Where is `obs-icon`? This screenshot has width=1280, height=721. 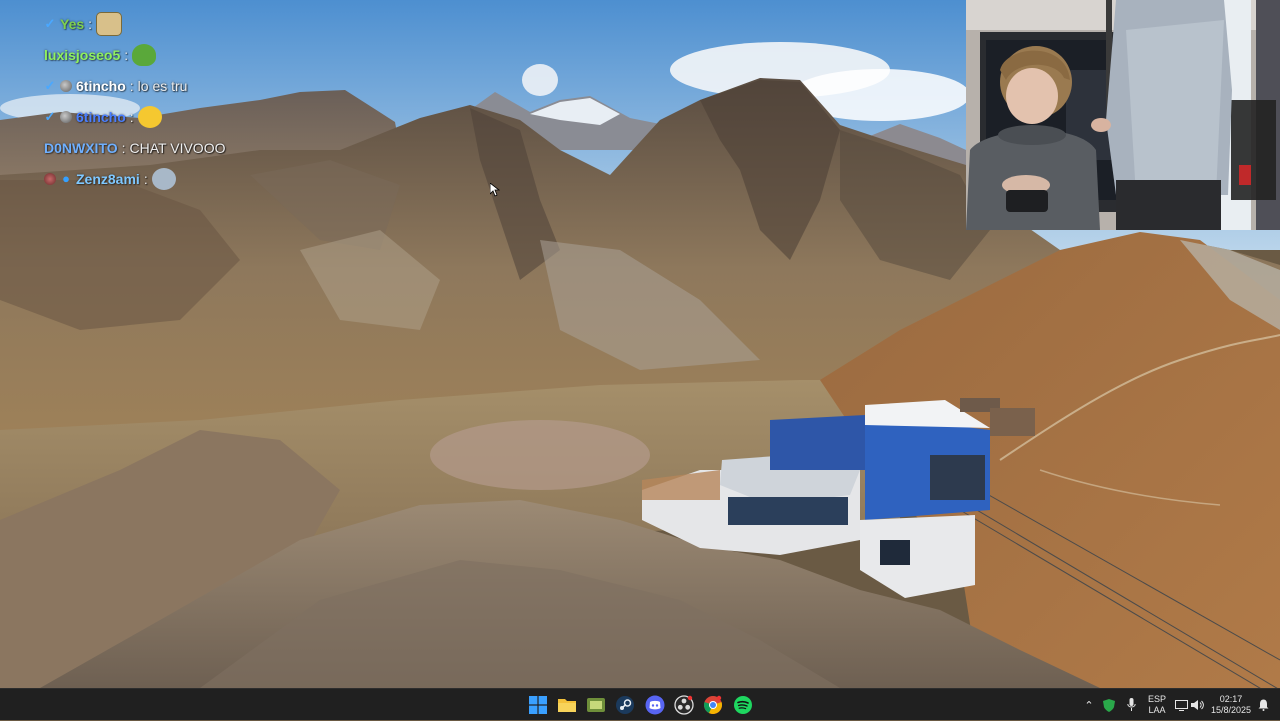
obs-icon is located at coordinates (684, 705).